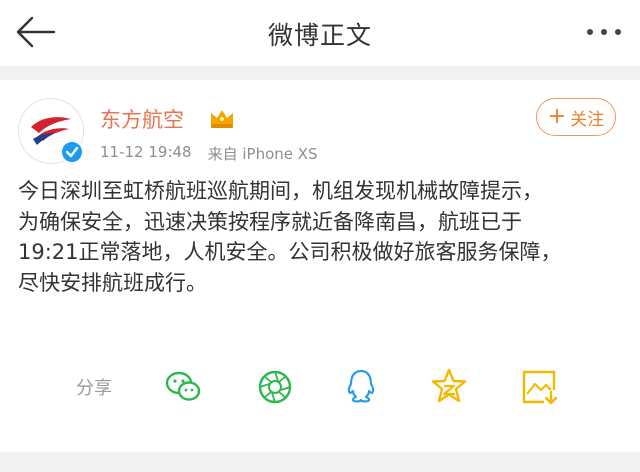 The height and width of the screenshot is (472, 640). I want to click on share-wechat-button, so click(183, 387).